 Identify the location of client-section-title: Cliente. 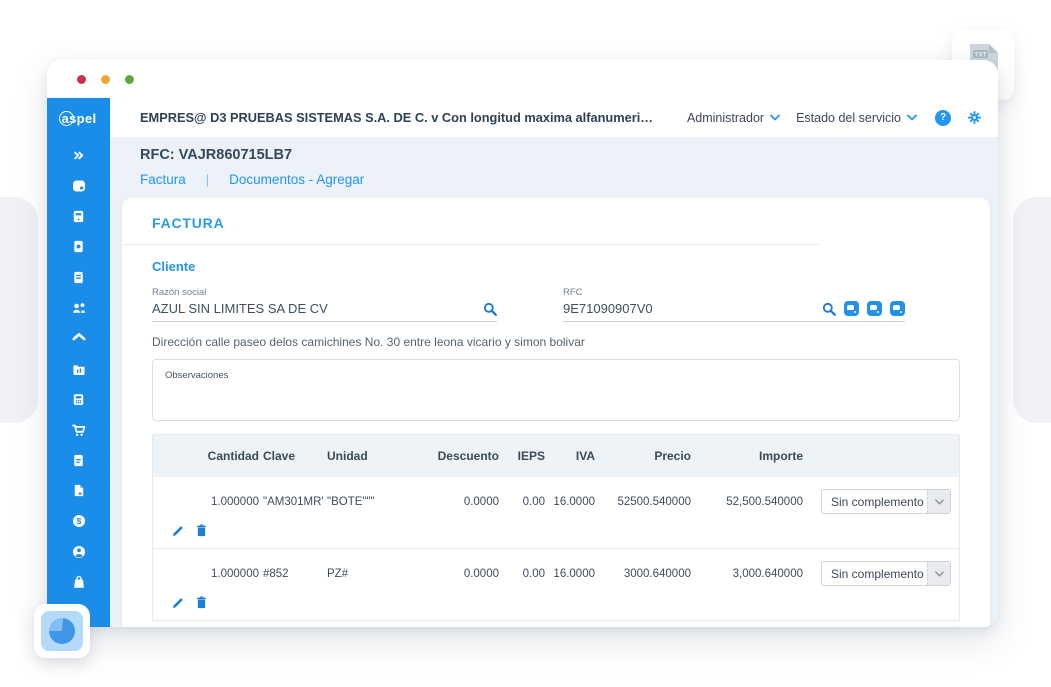
(174, 266).